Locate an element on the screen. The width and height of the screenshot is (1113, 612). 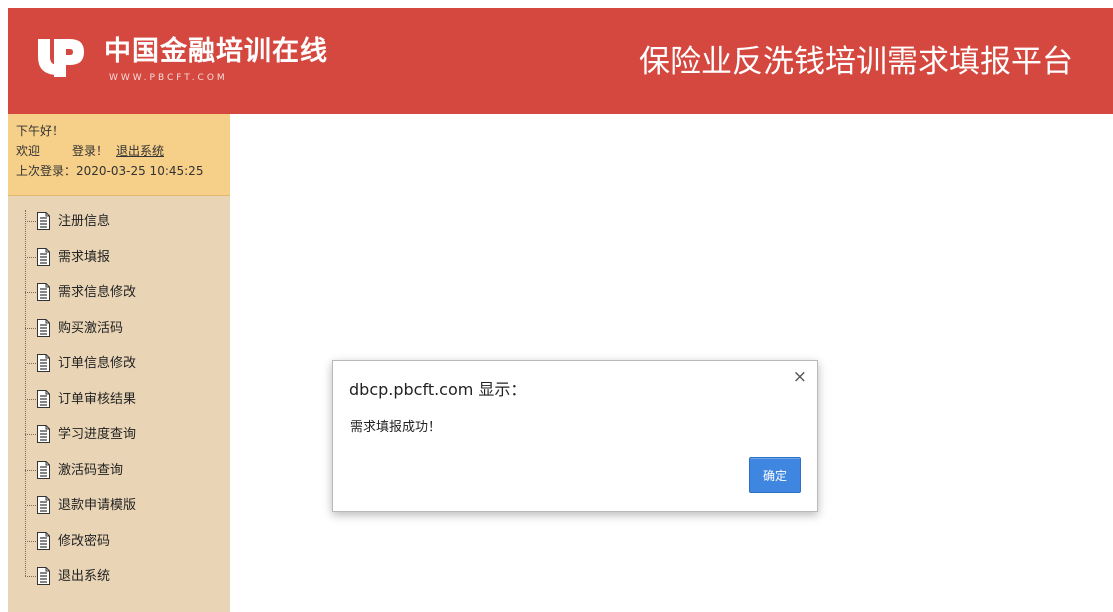
sidebar-item-7: 学习进度查询 is located at coordinates (120, 435).